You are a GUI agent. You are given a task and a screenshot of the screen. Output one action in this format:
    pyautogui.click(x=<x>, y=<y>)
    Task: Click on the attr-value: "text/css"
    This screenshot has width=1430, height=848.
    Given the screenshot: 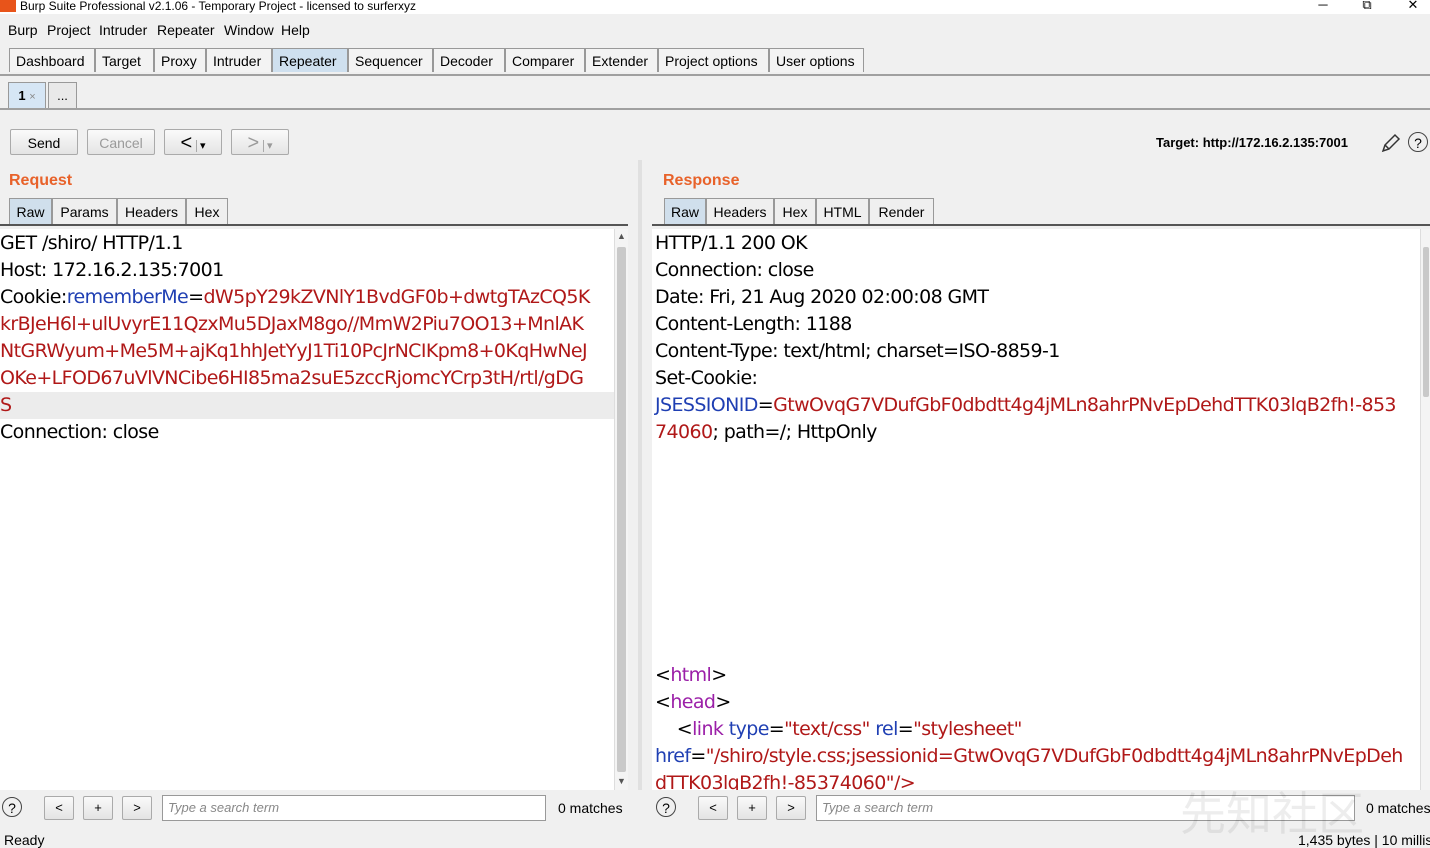 What is the action you would take?
    pyautogui.click(x=827, y=729)
    